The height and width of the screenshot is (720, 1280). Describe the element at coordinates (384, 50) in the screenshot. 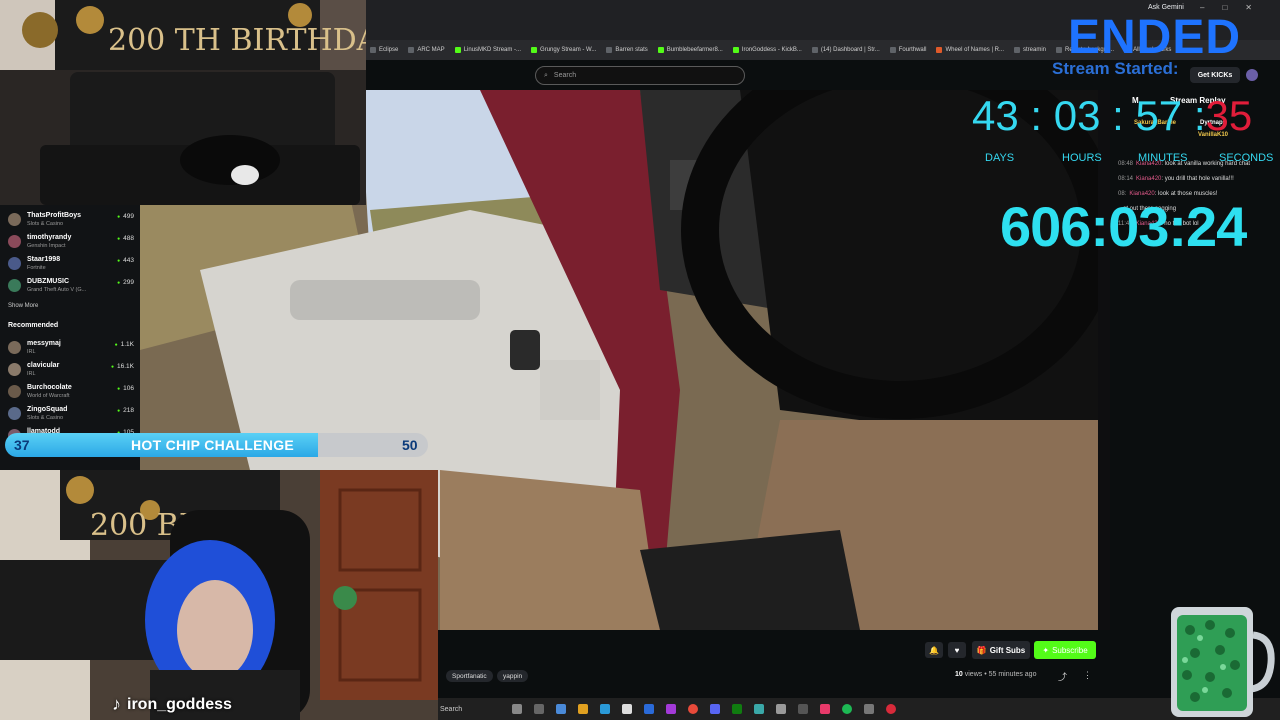

I see `bookmark-item: Eclipse` at that location.